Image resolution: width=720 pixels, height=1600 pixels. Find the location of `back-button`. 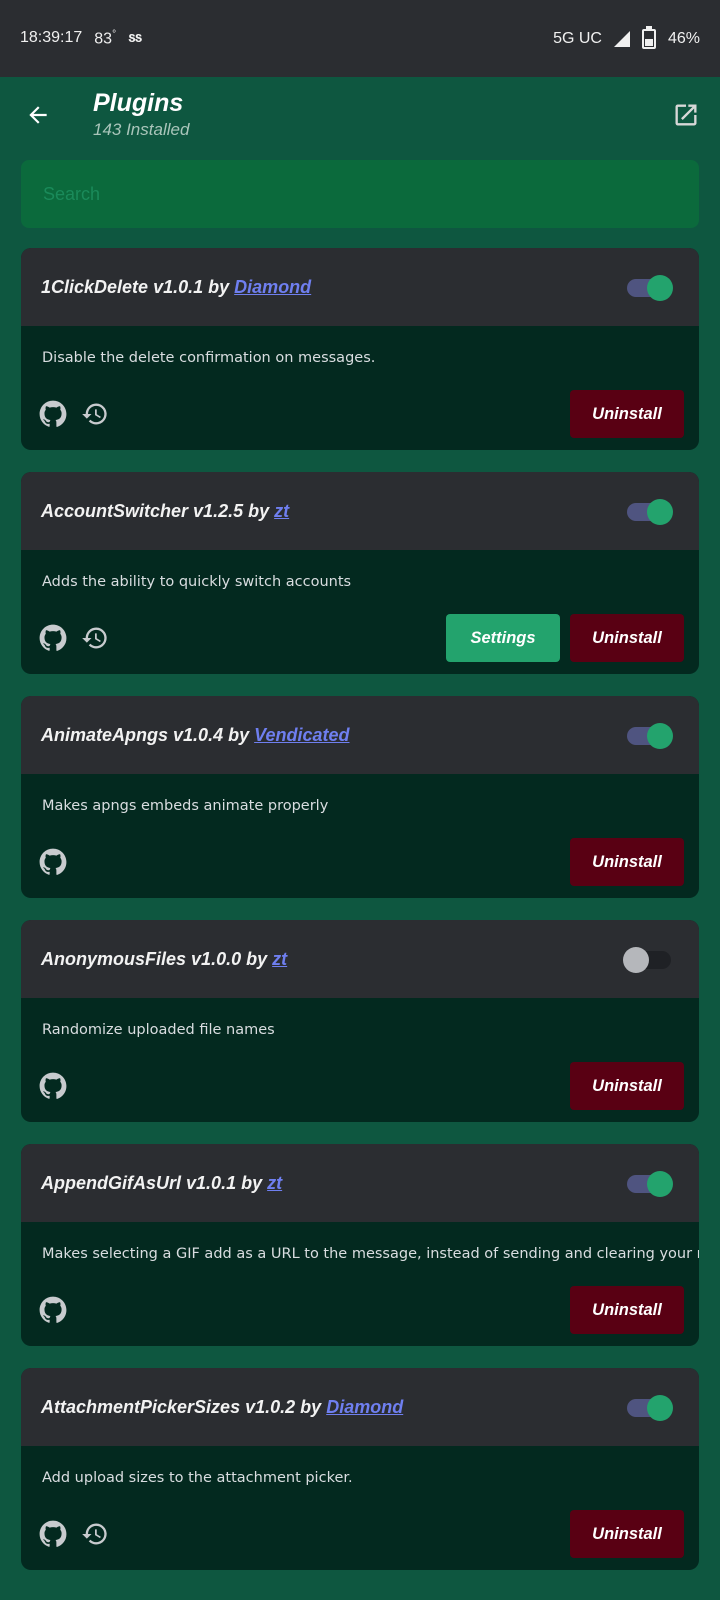

back-button is located at coordinates (38, 115).